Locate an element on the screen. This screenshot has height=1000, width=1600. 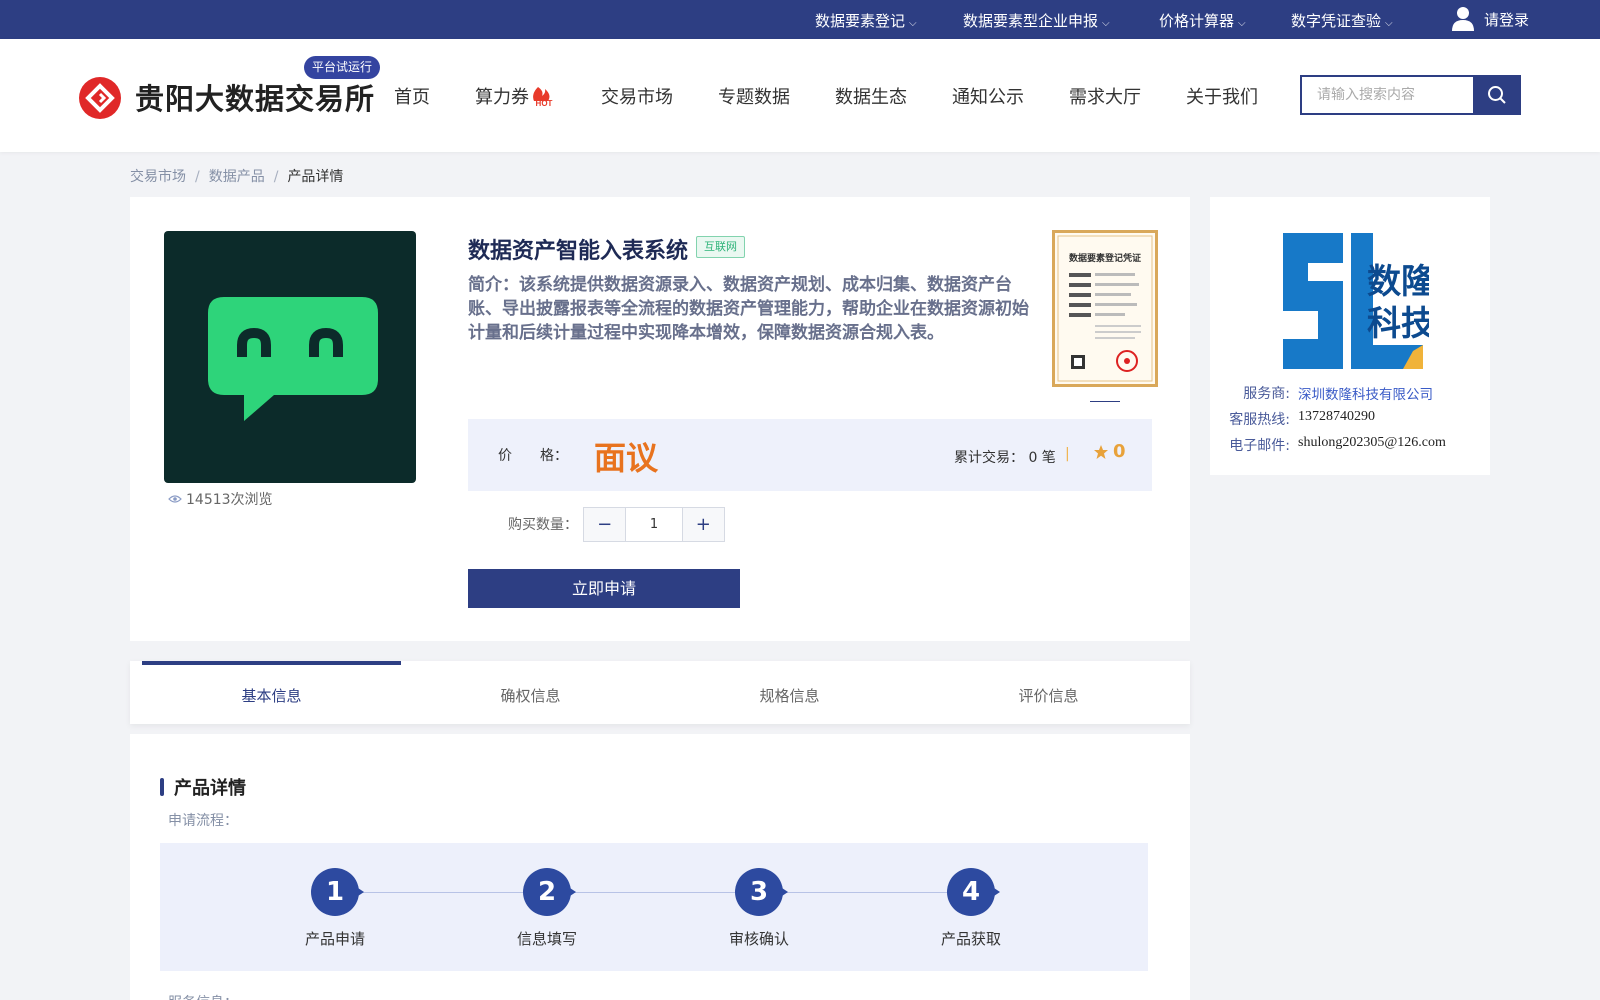
step-number: 3 is located at coordinates (761, 892).